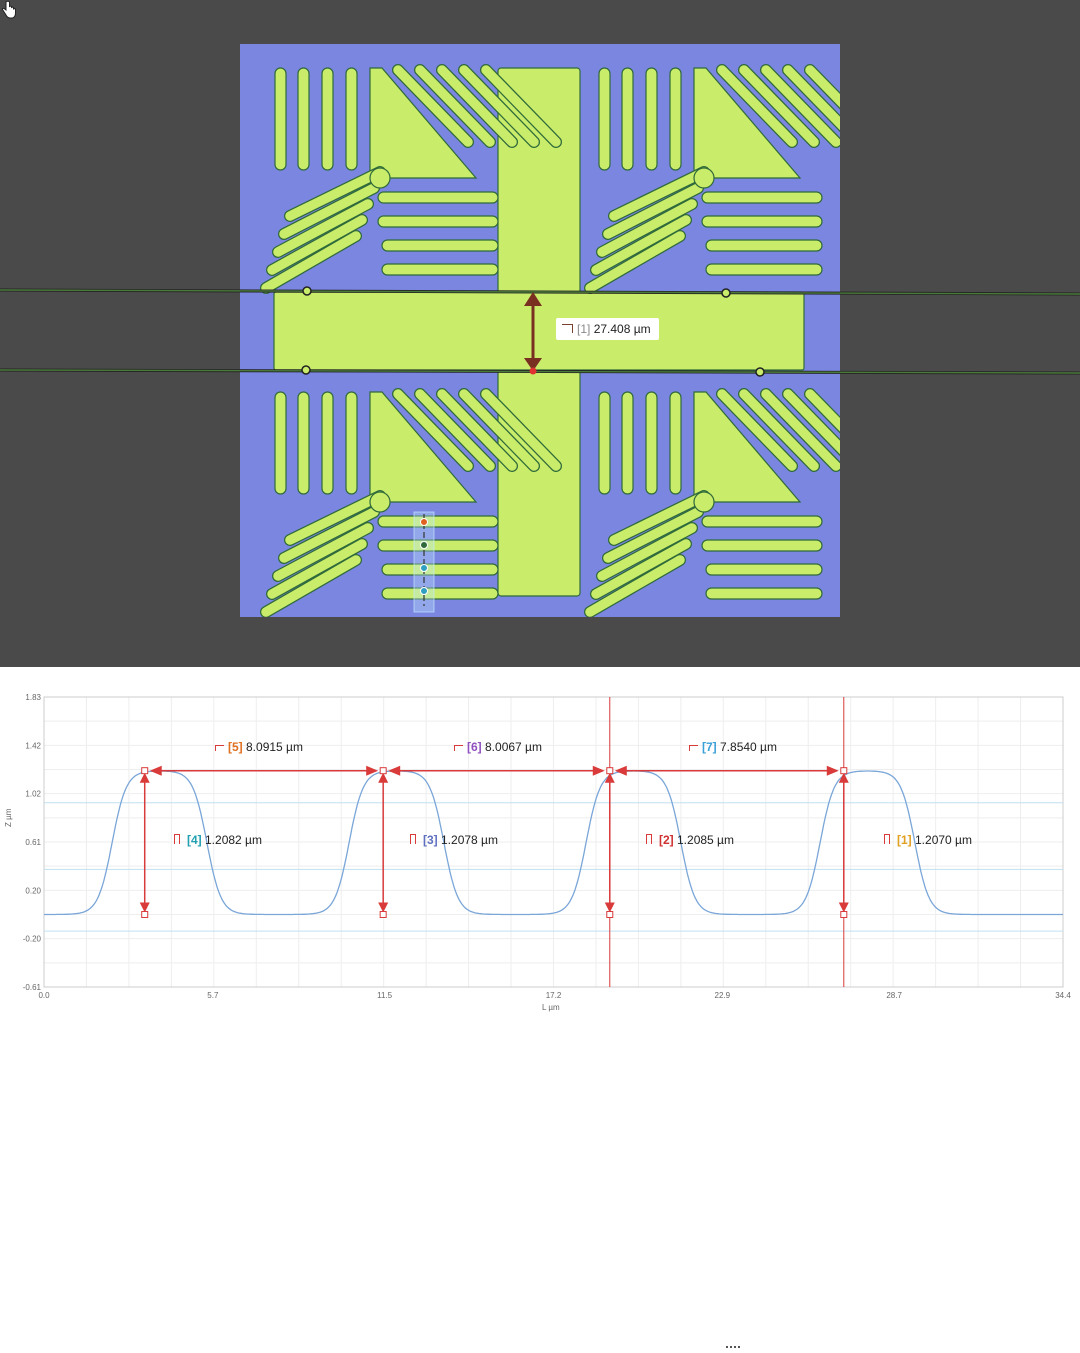 The height and width of the screenshot is (1353, 1080). I want to click on y-tick-label: 0.20, so click(33, 891).